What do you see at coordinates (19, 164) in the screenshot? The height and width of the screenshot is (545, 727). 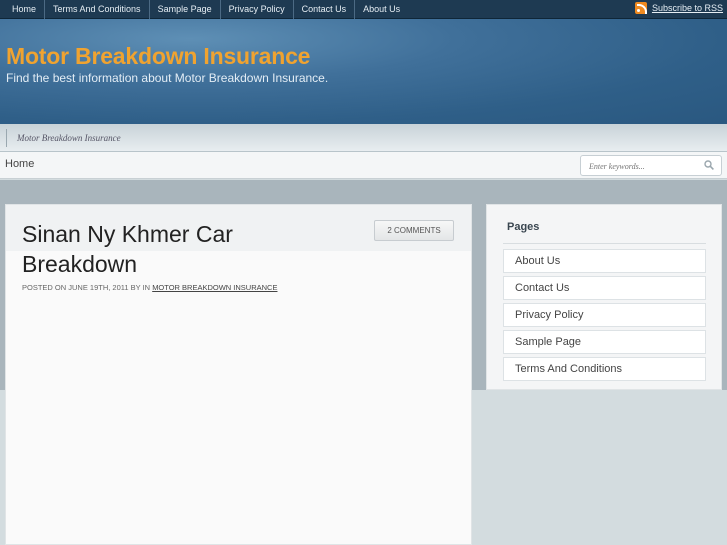 I see `secondary-nav-home: Home` at bounding box center [19, 164].